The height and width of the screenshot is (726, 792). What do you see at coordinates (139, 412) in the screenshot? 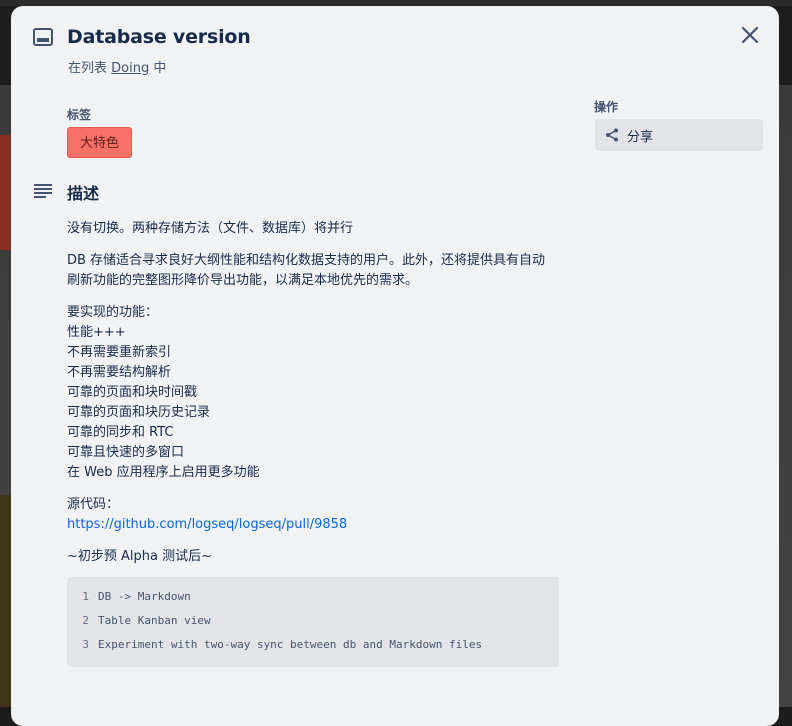
I see `feature-item: 可靠的页面和块历史记录` at bounding box center [139, 412].